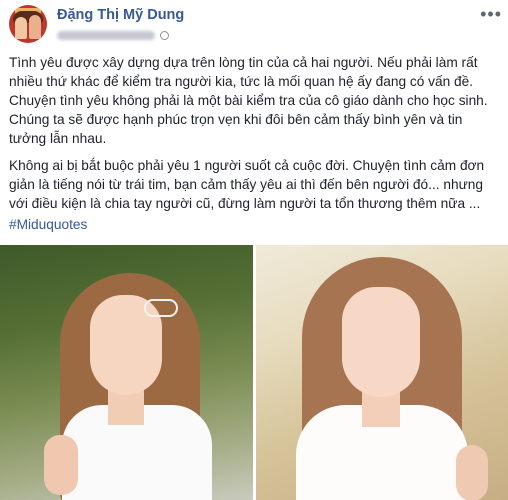  I want to click on hair-clip, so click(161, 308).